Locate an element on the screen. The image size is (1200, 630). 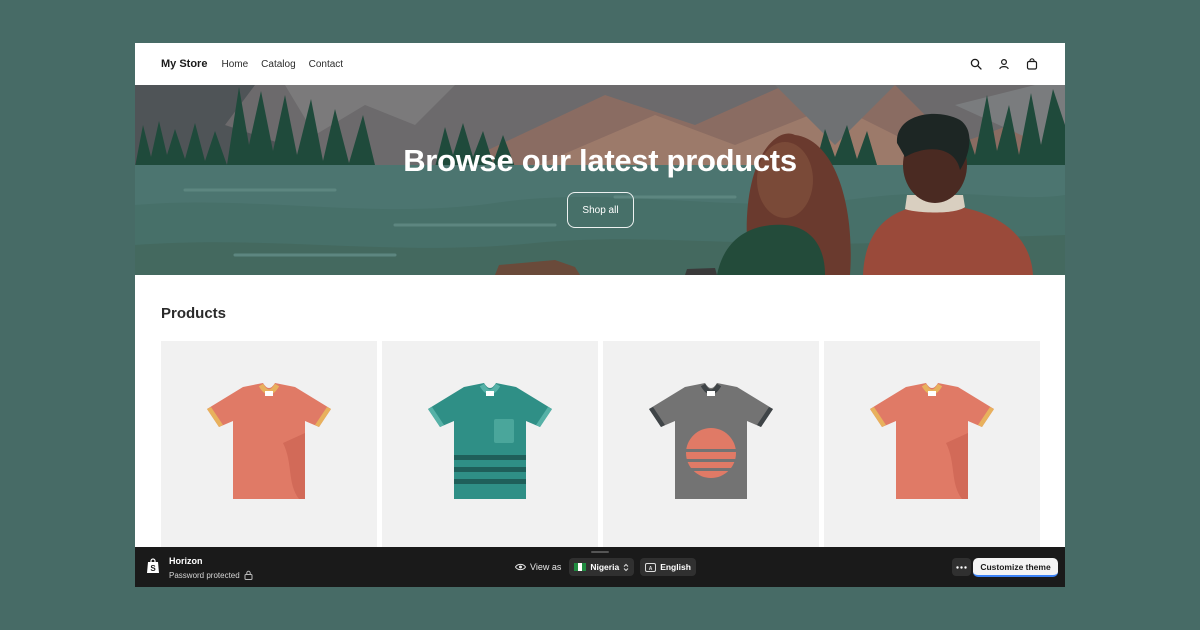
svg-text: A is located at coordinates (651, 568).